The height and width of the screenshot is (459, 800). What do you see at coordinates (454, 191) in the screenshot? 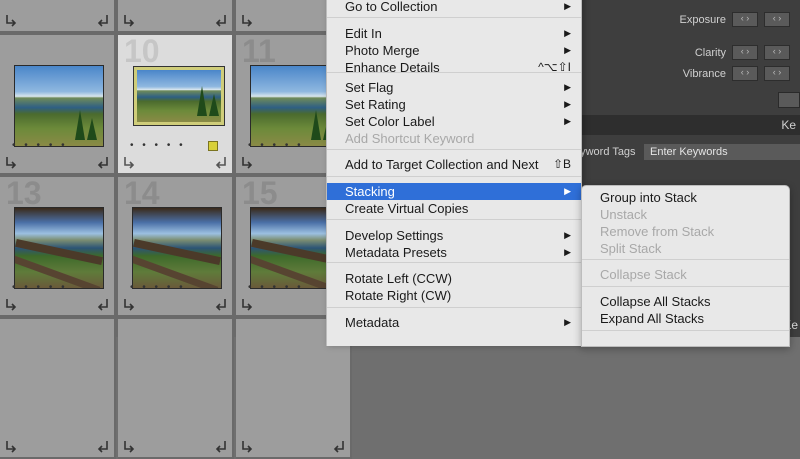
I see `menu-item-stacking: Stacking ▶` at bounding box center [454, 191].